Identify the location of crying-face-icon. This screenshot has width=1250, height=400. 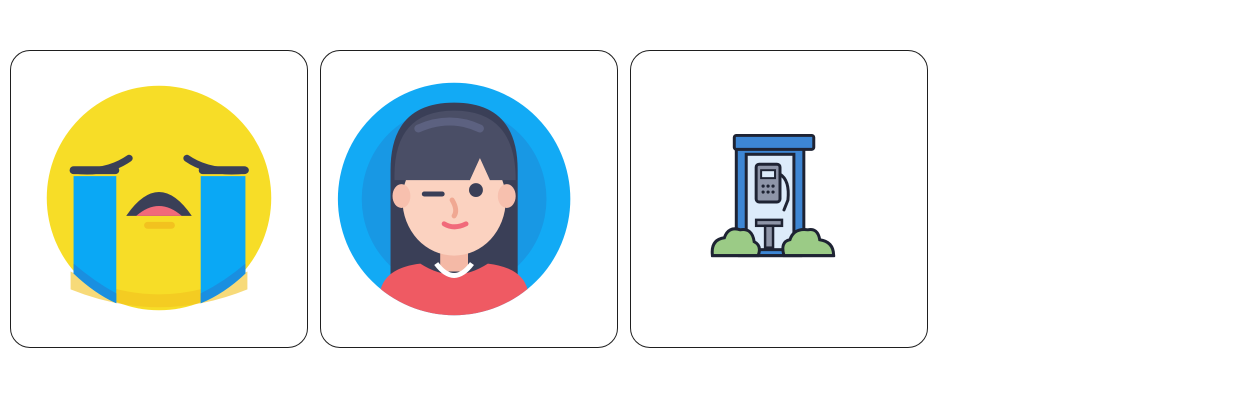
(159, 198).